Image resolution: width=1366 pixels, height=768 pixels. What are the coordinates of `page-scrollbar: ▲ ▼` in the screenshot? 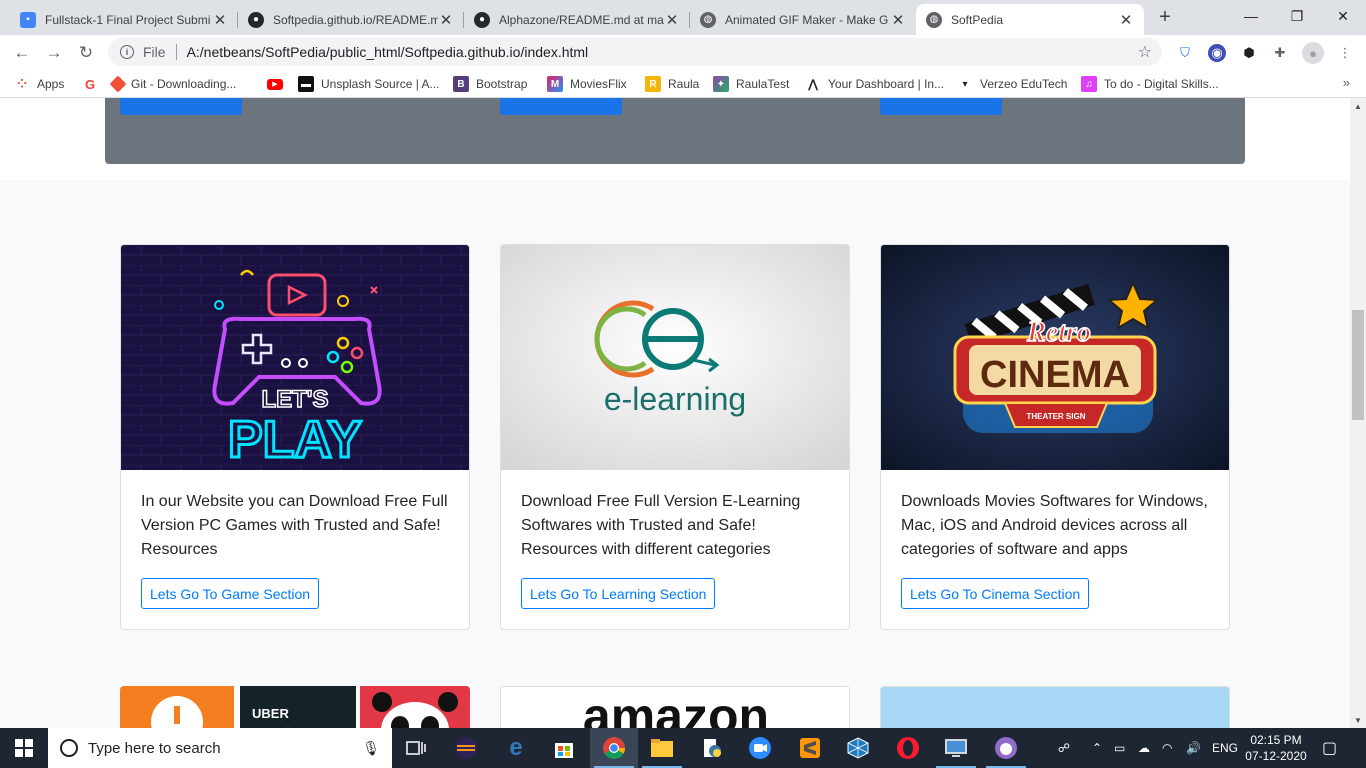 It's located at (1358, 413).